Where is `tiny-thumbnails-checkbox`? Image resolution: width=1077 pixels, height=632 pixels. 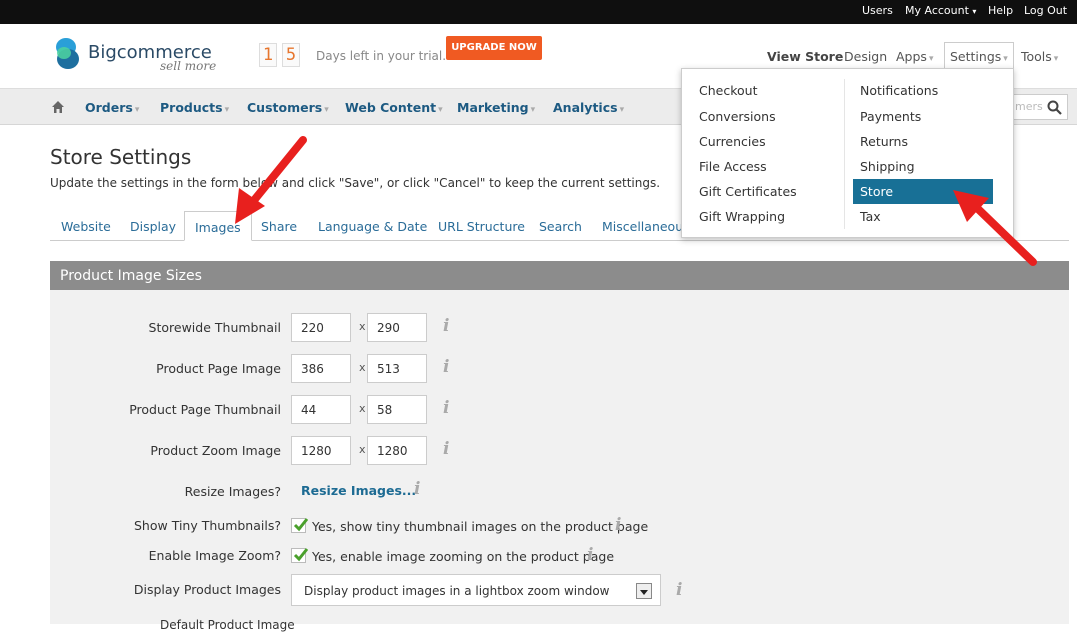
tiny-thumbnails-checkbox is located at coordinates (299, 525).